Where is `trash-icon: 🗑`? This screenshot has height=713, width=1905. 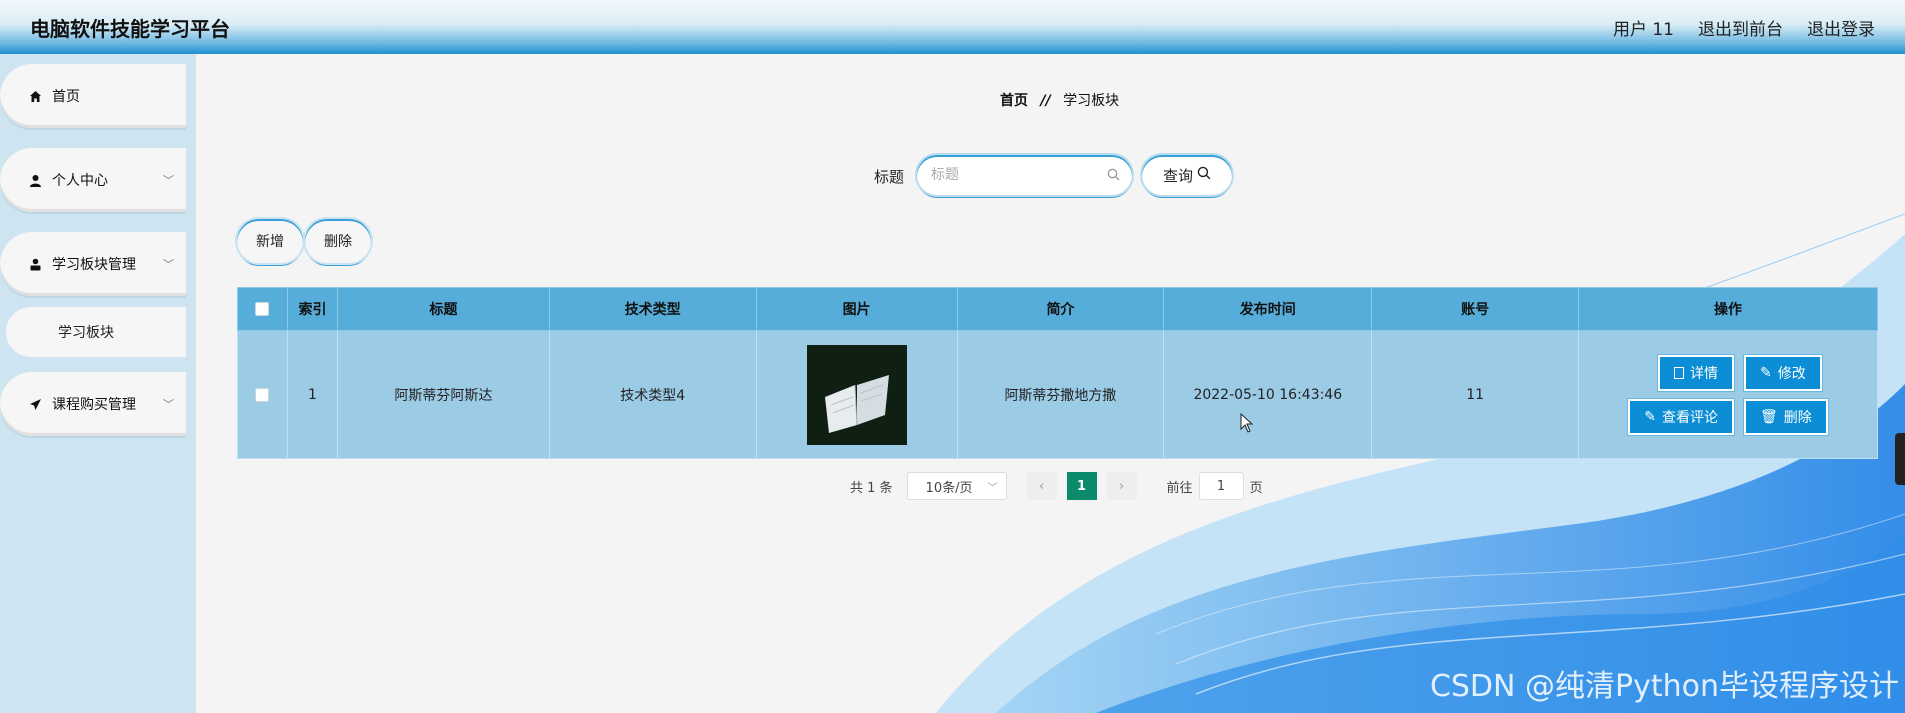 trash-icon: 🗑 is located at coordinates (1769, 416).